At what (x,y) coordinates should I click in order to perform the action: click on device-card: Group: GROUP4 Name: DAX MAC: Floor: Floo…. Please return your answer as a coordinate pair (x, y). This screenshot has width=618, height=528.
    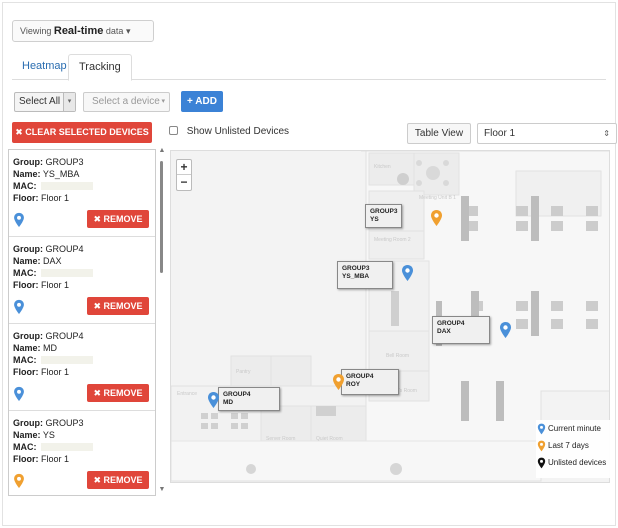
    Looking at the image, I should click on (82, 280).